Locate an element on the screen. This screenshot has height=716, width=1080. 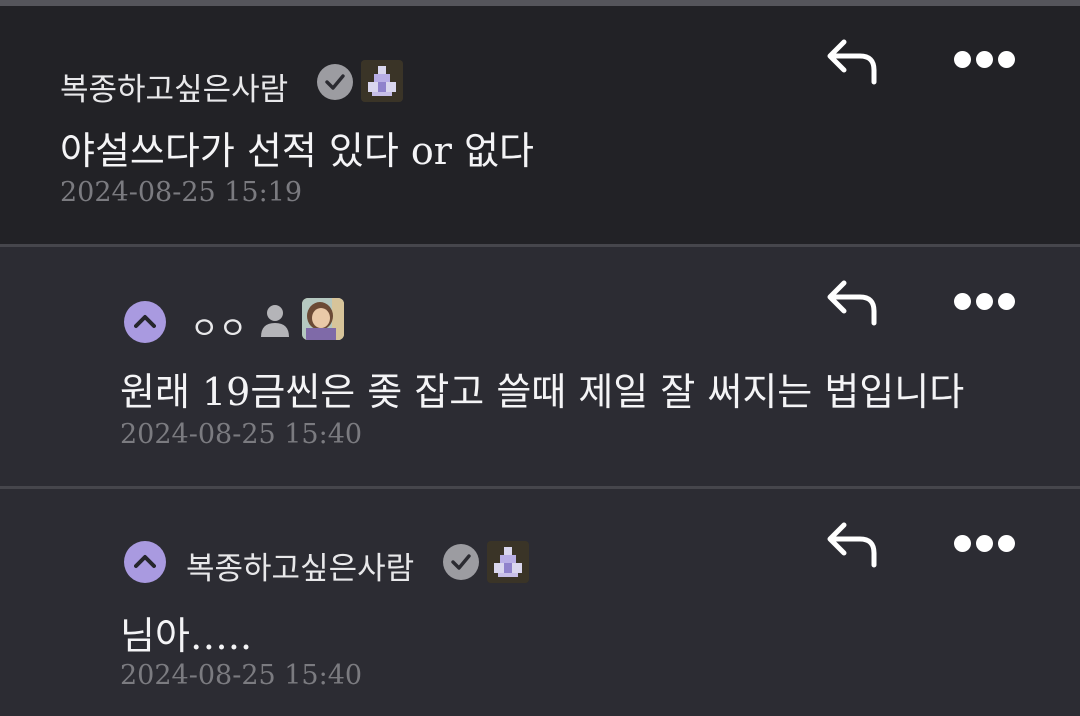
user-silhouette-icon is located at coordinates (275, 321).